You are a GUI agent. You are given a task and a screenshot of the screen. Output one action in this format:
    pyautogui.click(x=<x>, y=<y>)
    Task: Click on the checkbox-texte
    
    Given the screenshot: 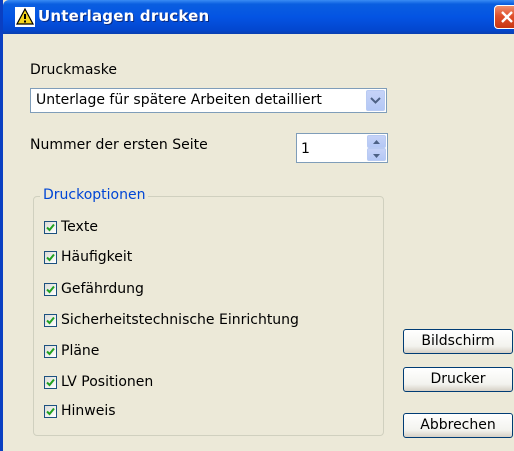 What is the action you would take?
    pyautogui.click(x=50, y=227)
    